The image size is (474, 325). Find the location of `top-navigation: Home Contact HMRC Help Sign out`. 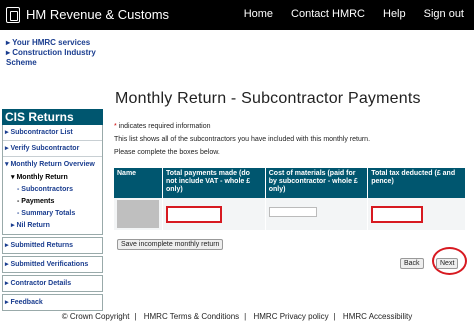

top-navigation: Home Contact HMRC Help Sign out is located at coordinates (345, 14).